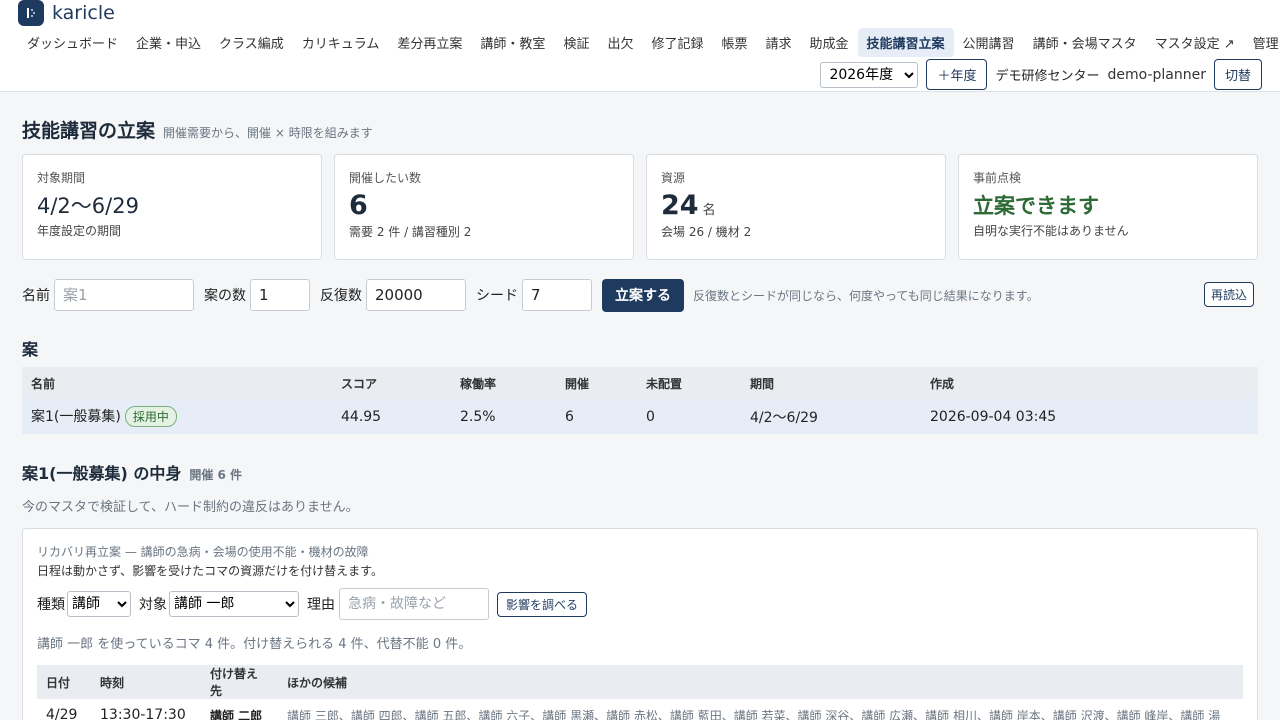  What do you see at coordinates (76, 417) in the screenshot?
I see `plan-name: 案1(一般募集)` at bounding box center [76, 417].